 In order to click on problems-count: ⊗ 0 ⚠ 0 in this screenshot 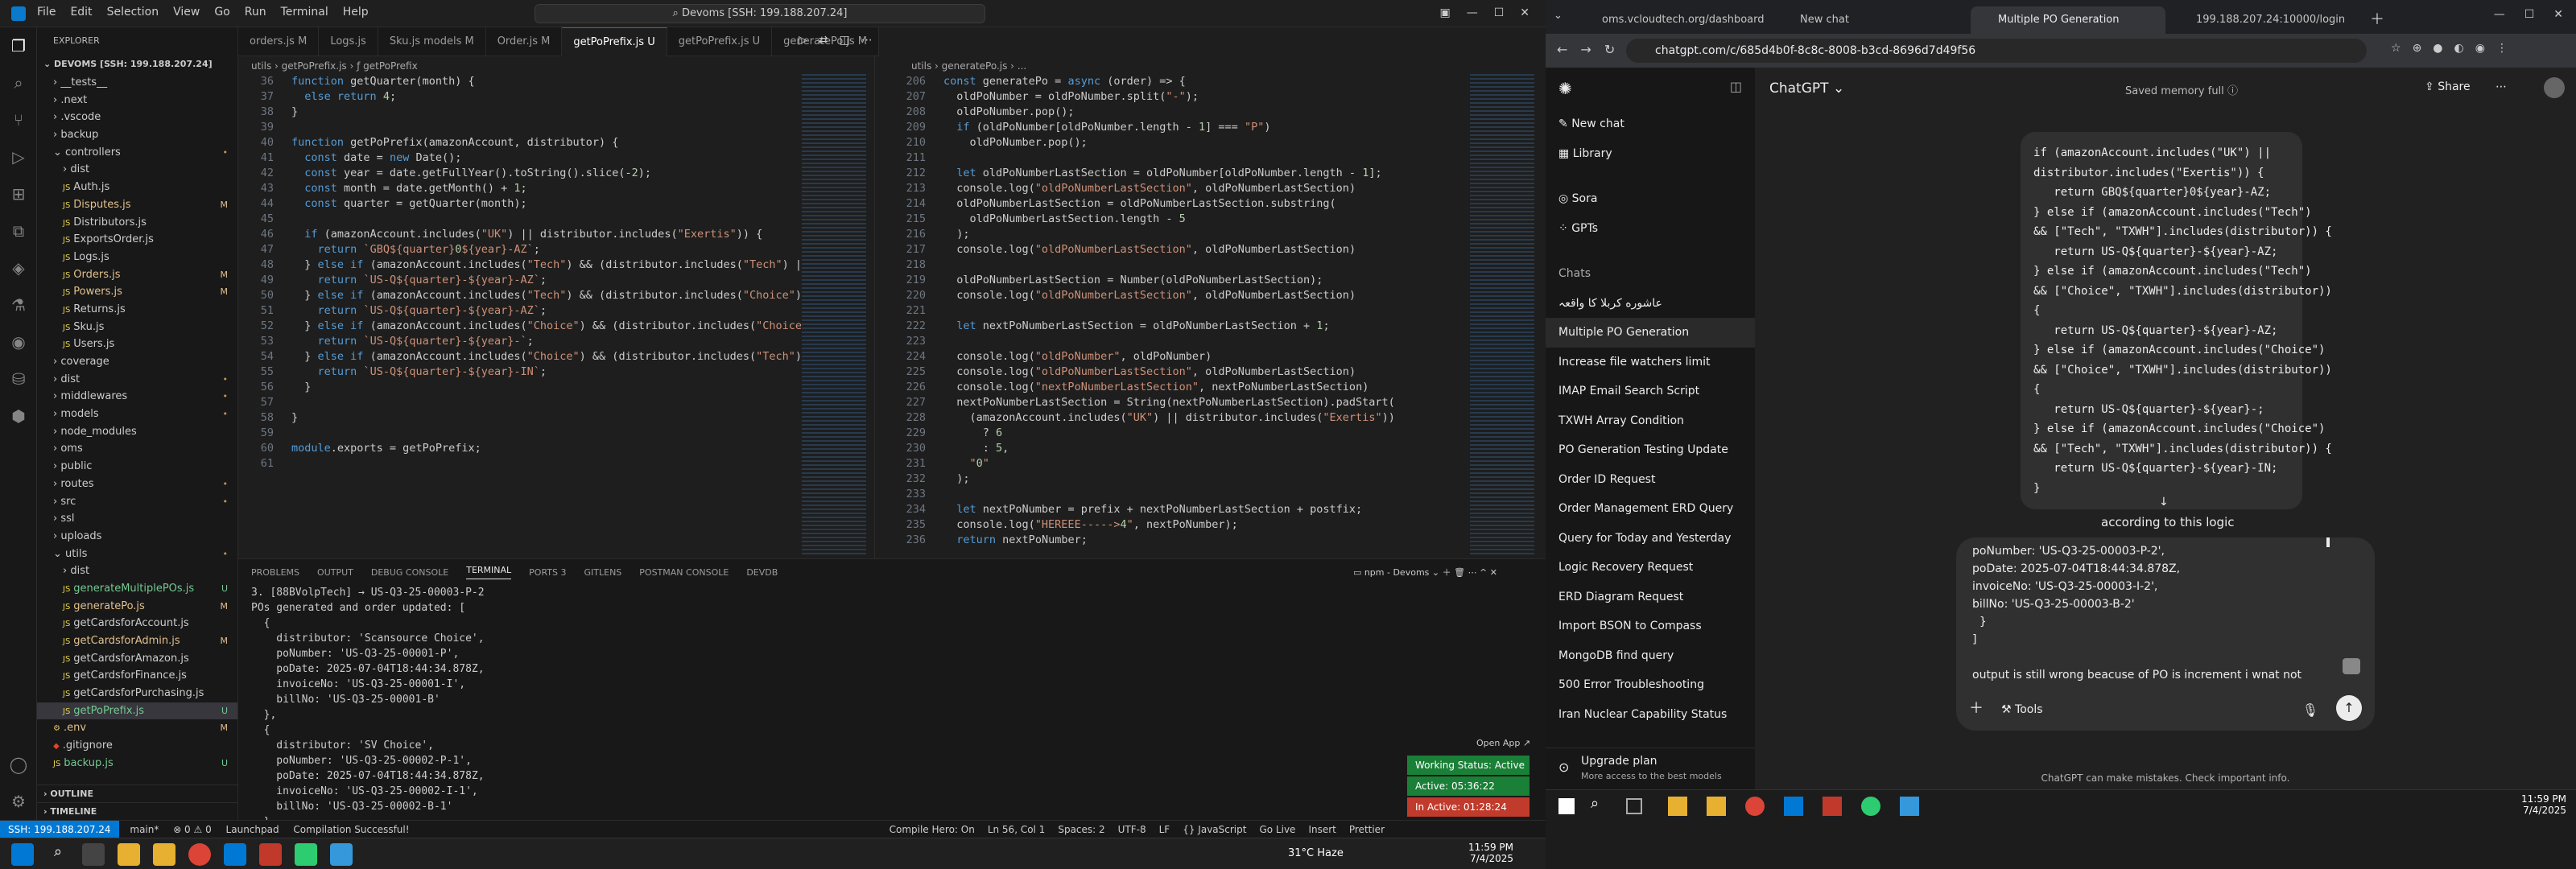, I will do `click(192, 829)`.